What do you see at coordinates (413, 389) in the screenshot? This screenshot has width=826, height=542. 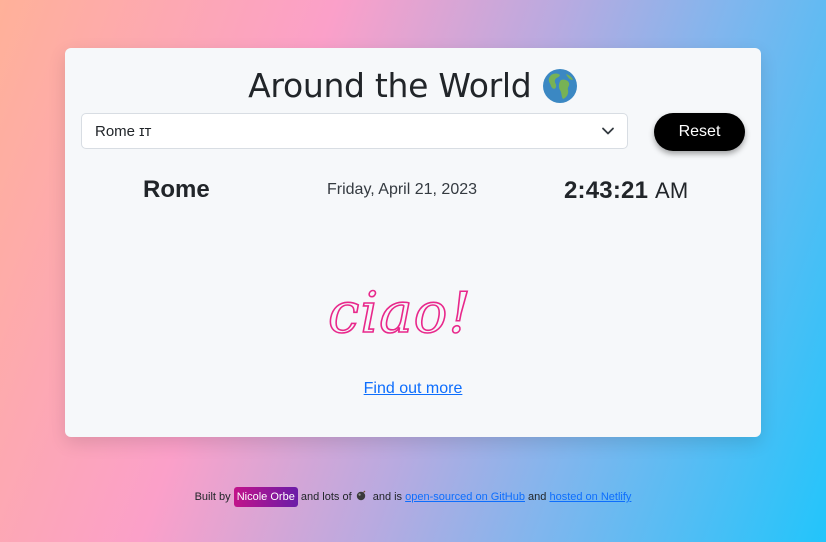 I see `find-out-more-link: Find out more` at bounding box center [413, 389].